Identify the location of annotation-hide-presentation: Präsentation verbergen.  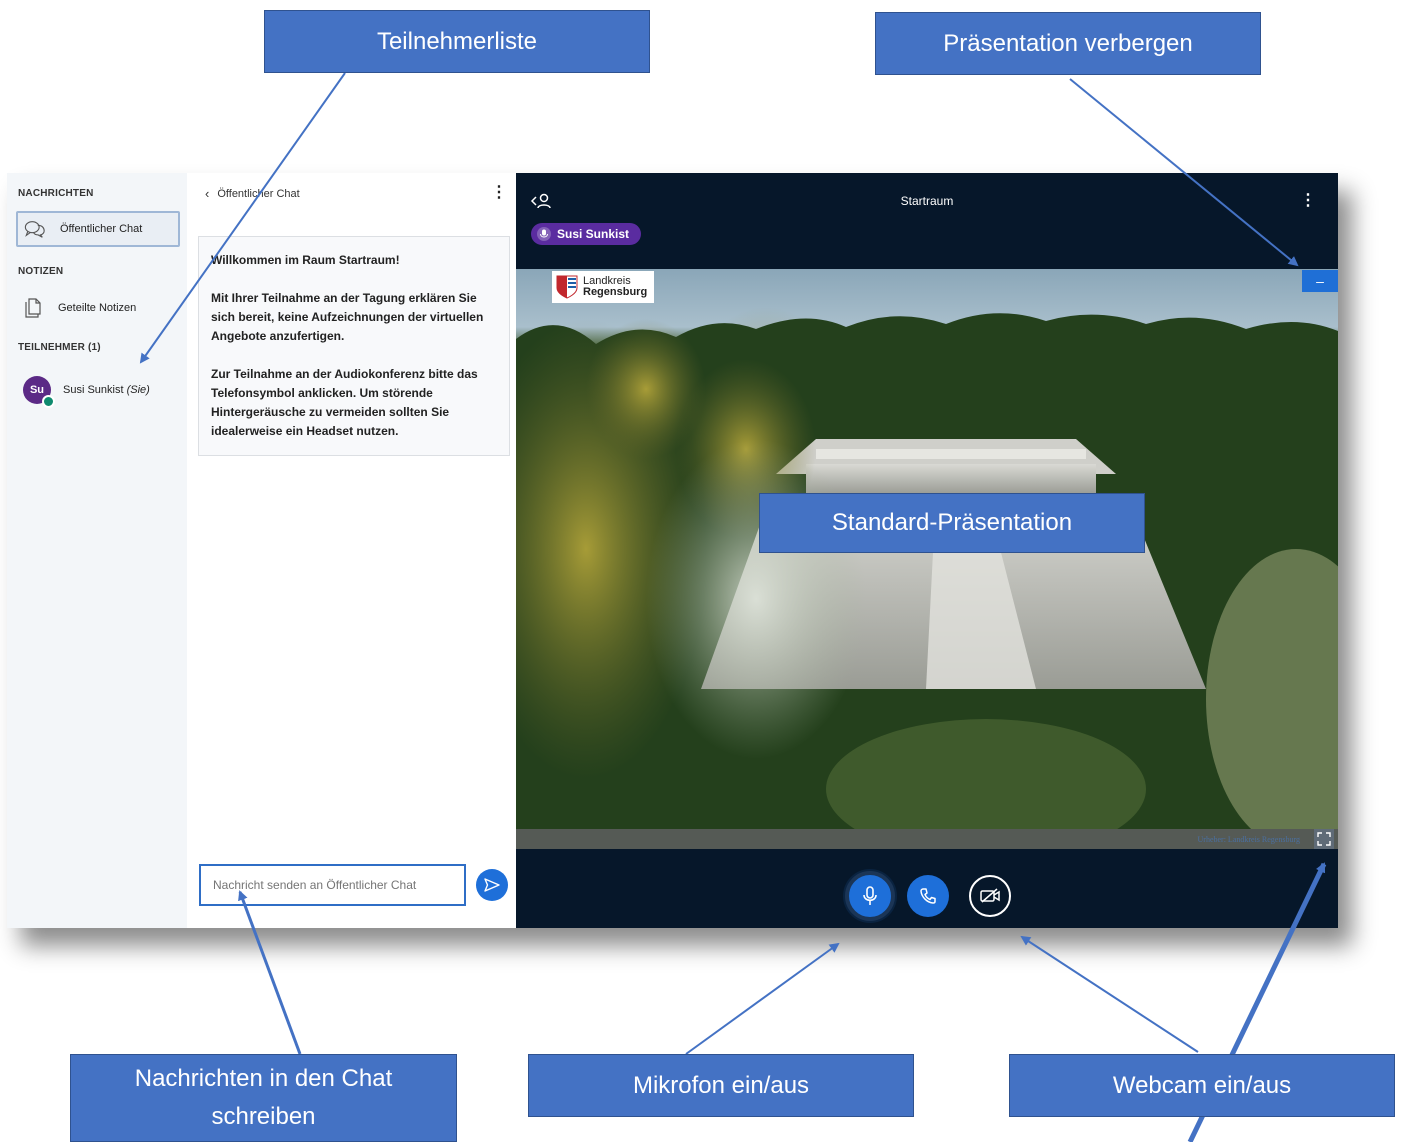
(1068, 43).